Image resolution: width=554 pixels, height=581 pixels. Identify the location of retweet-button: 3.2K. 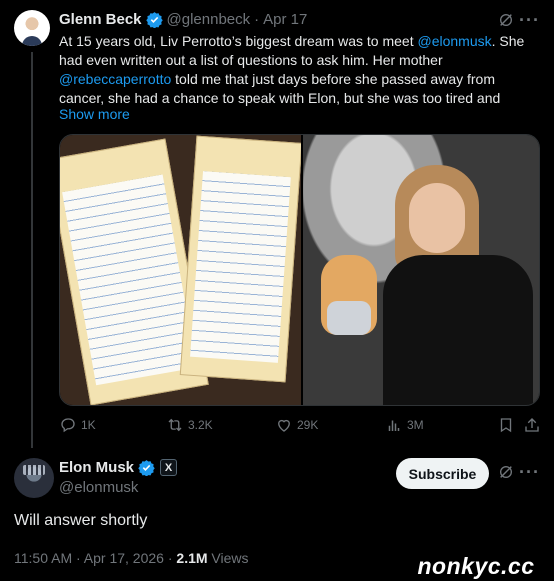
(189, 425).